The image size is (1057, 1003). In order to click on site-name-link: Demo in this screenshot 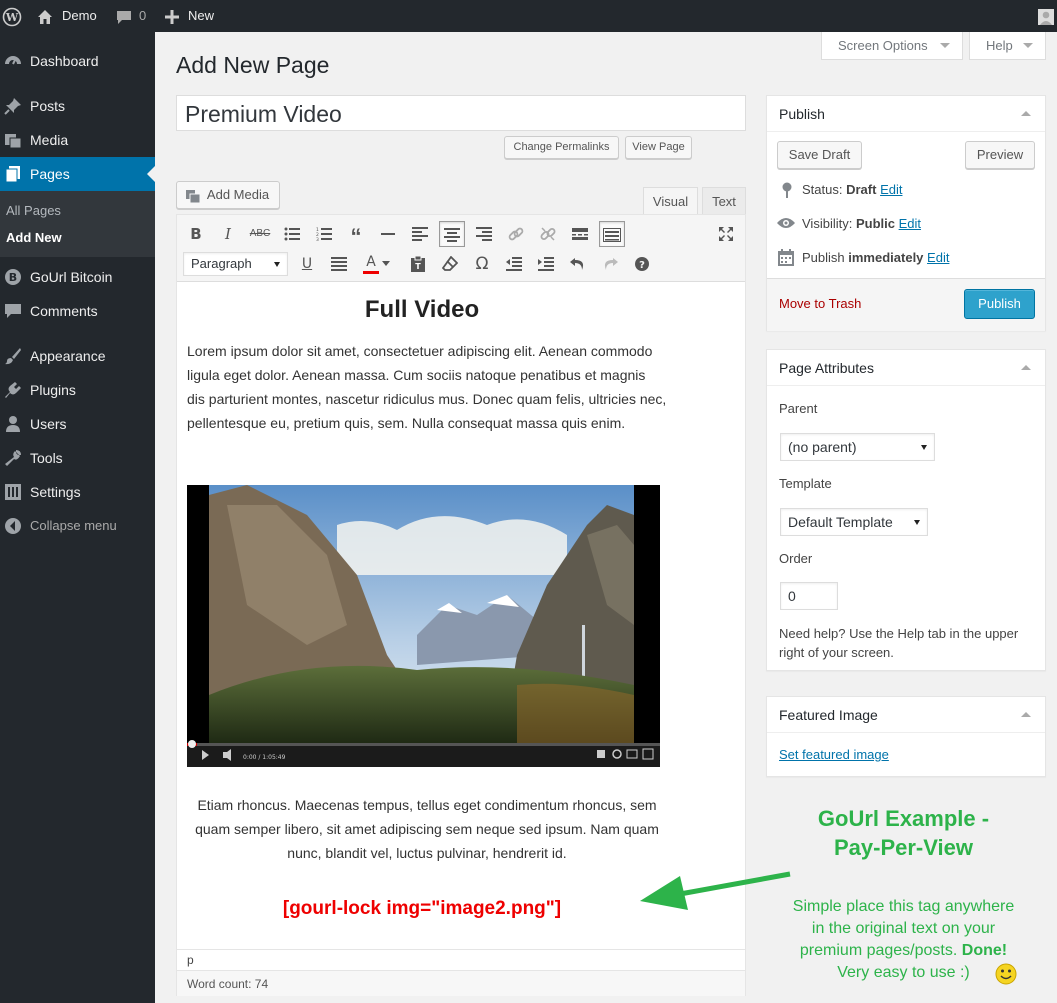, I will do `click(79, 16)`.